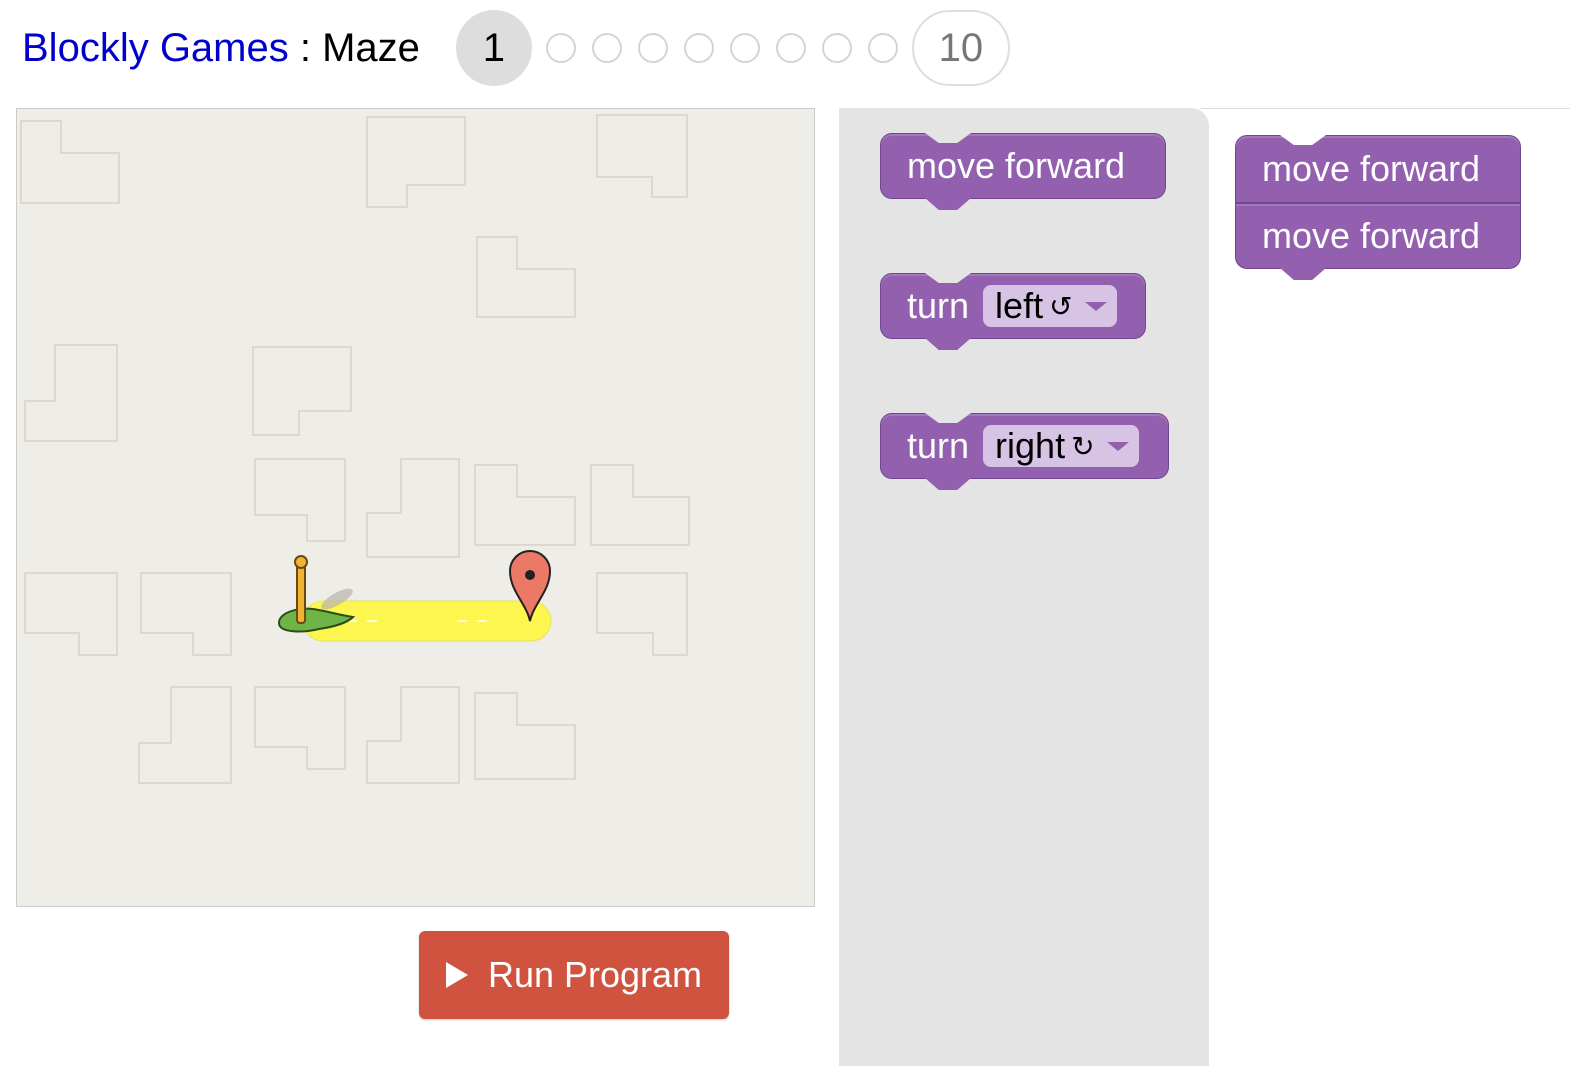 The width and height of the screenshot is (1570, 1066). I want to click on play-icon, so click(456, 975).